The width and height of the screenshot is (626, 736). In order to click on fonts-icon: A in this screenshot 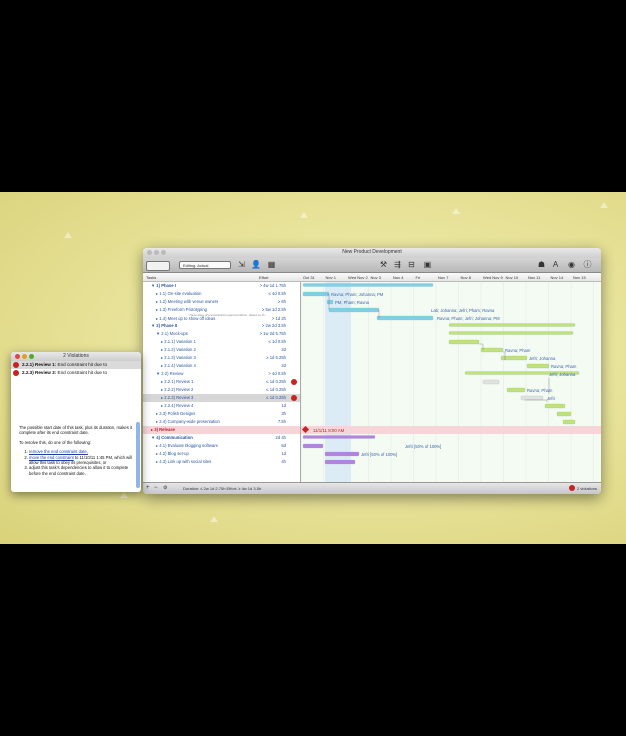, I will do `click(555, 264)`.